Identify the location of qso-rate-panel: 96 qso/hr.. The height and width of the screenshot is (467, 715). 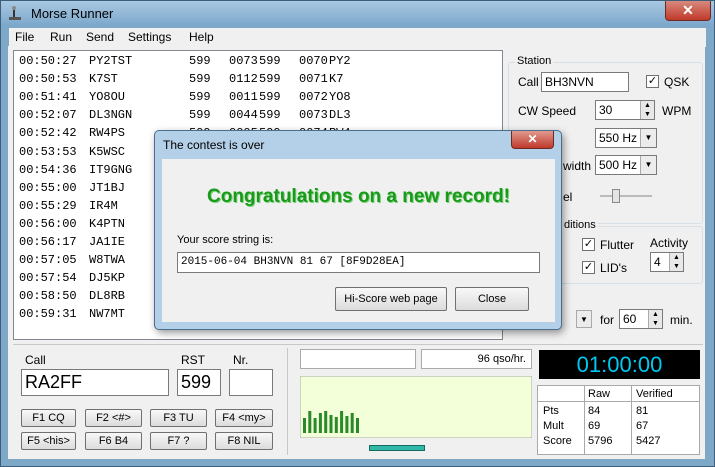
(476, 359).